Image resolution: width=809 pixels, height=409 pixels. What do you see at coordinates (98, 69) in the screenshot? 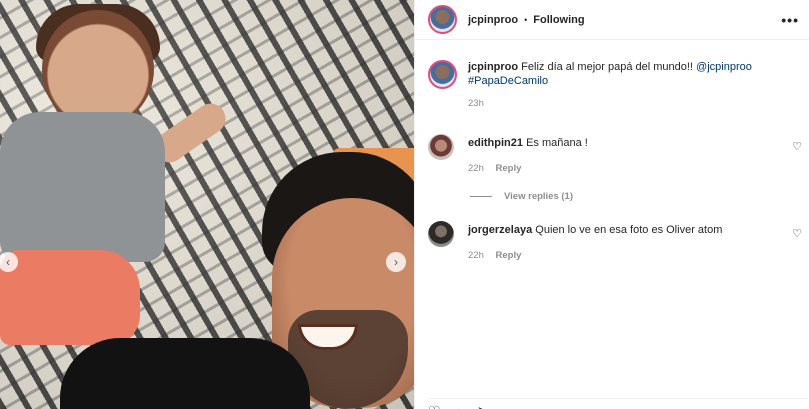
I see `photo-child-face` at bounding box center [98, 69].